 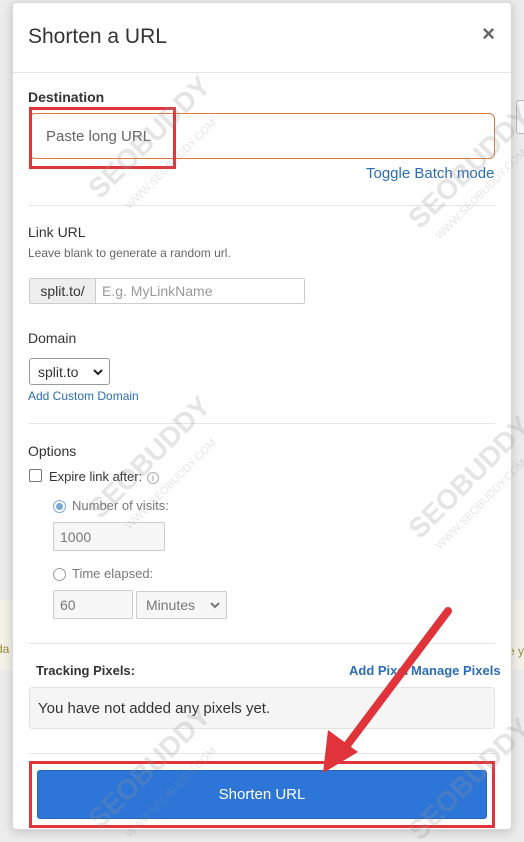 What do you see at coordinates (93, 604) in the screenshot?
I see `time-value-input: 60` at bounding box center [93, 604].